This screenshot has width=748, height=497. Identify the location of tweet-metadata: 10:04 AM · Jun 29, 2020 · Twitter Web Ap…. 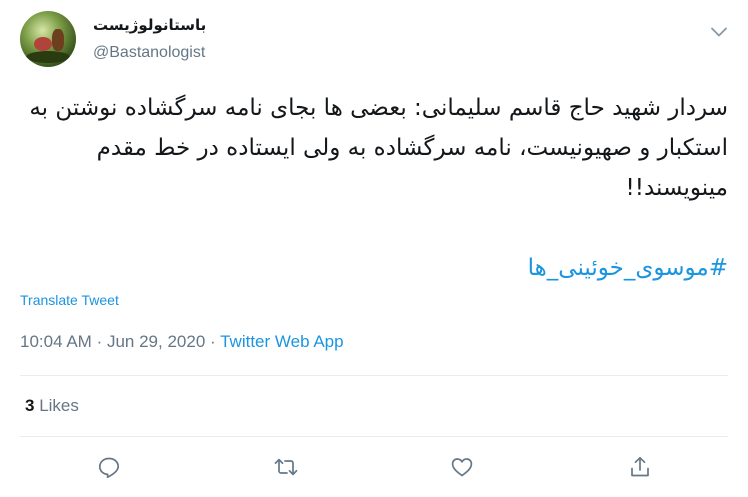
(182, 342).